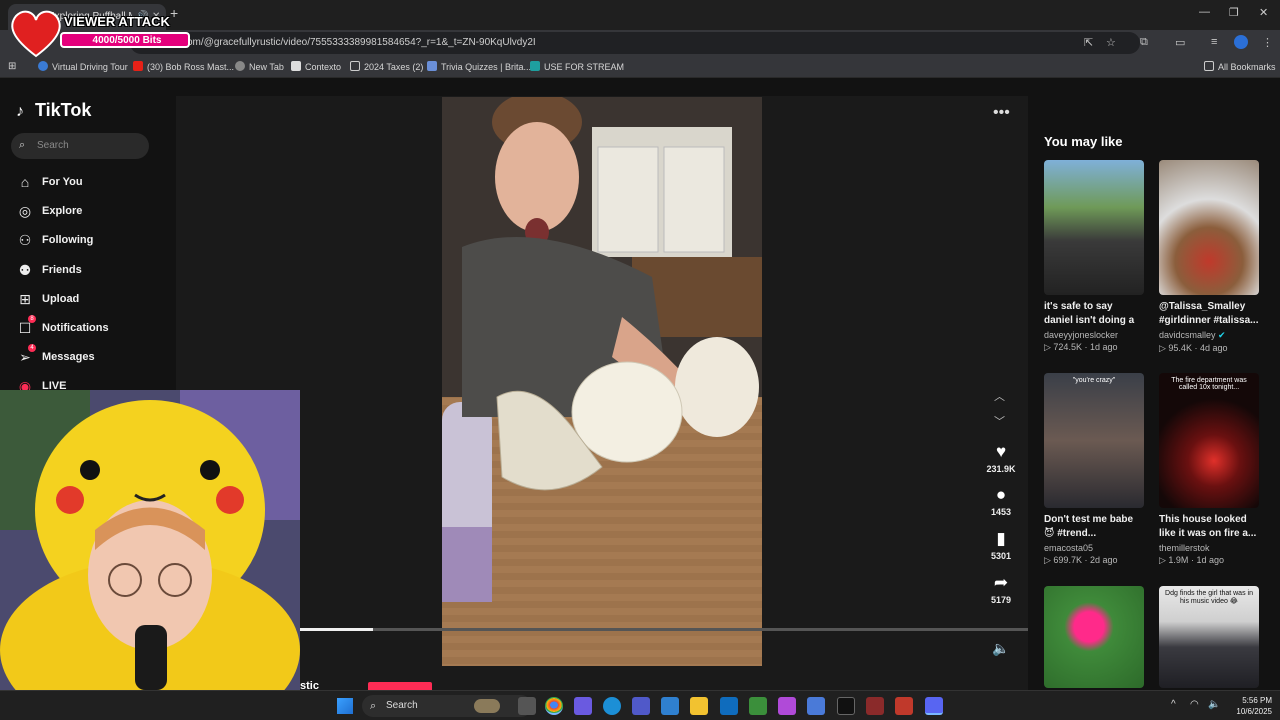 This screenshot has height=720, width=1280. Describe the element at coordinates (1001, 556) in the screenshot. I see `save-count: 5301` at that location.